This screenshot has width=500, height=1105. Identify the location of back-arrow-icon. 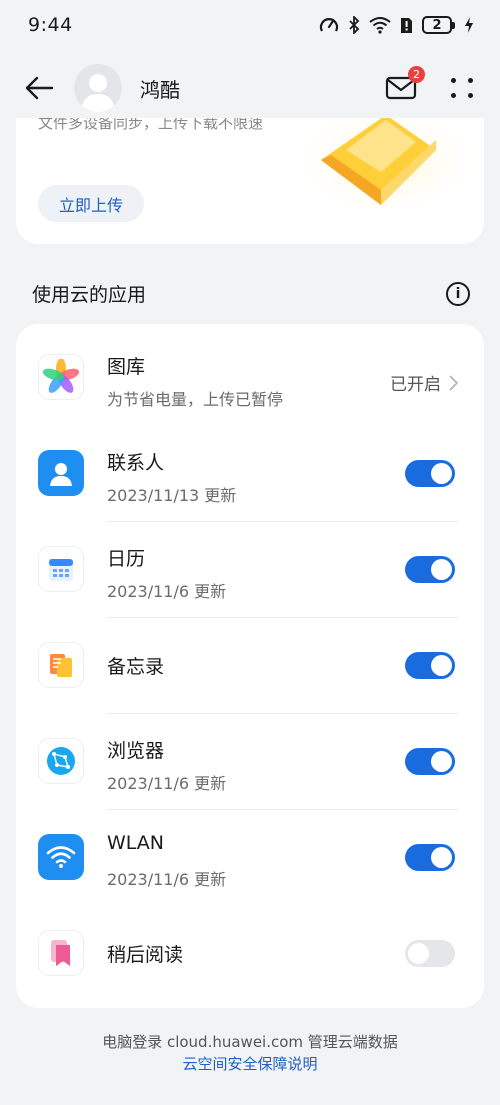
(39, 88).